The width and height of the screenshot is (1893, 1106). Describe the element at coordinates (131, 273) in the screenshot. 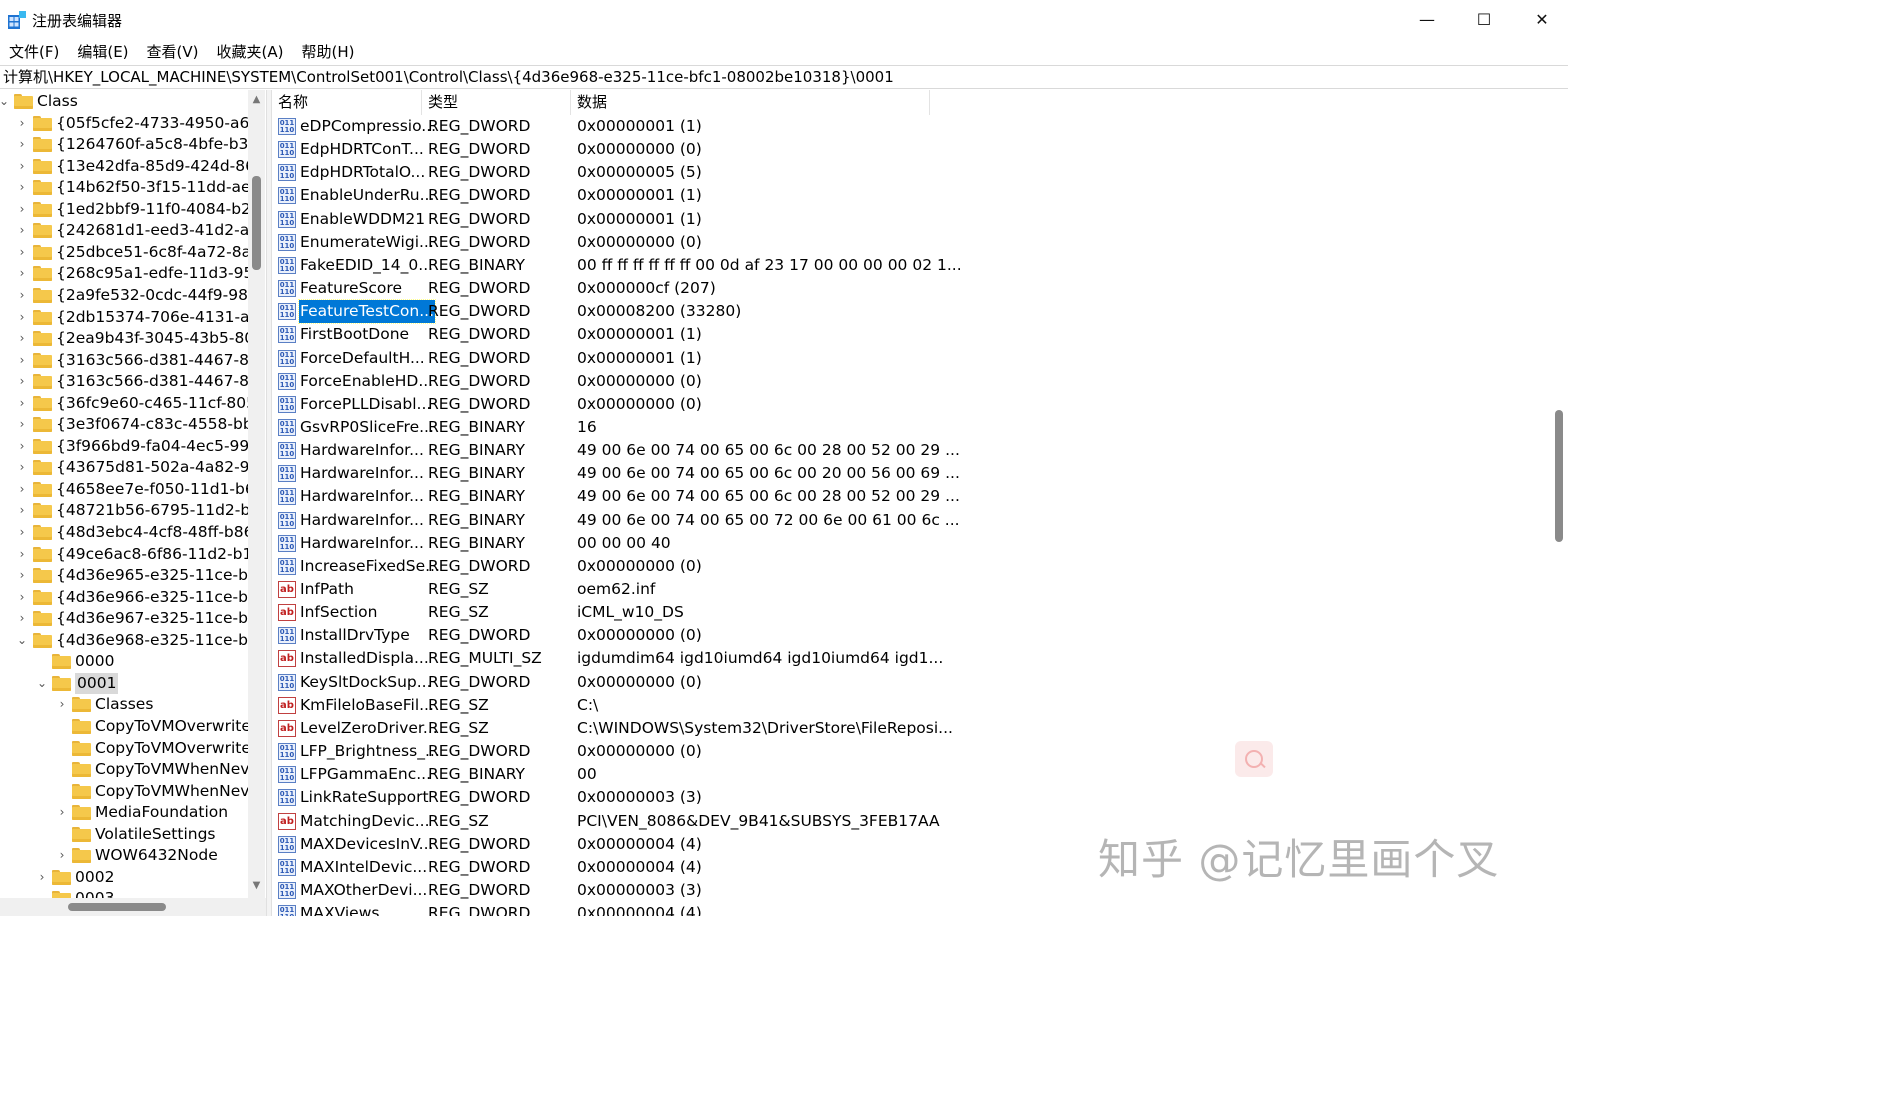

I see `tree-item-guid-key: › {268c95a1-edfe-11d3-95c` at that location.